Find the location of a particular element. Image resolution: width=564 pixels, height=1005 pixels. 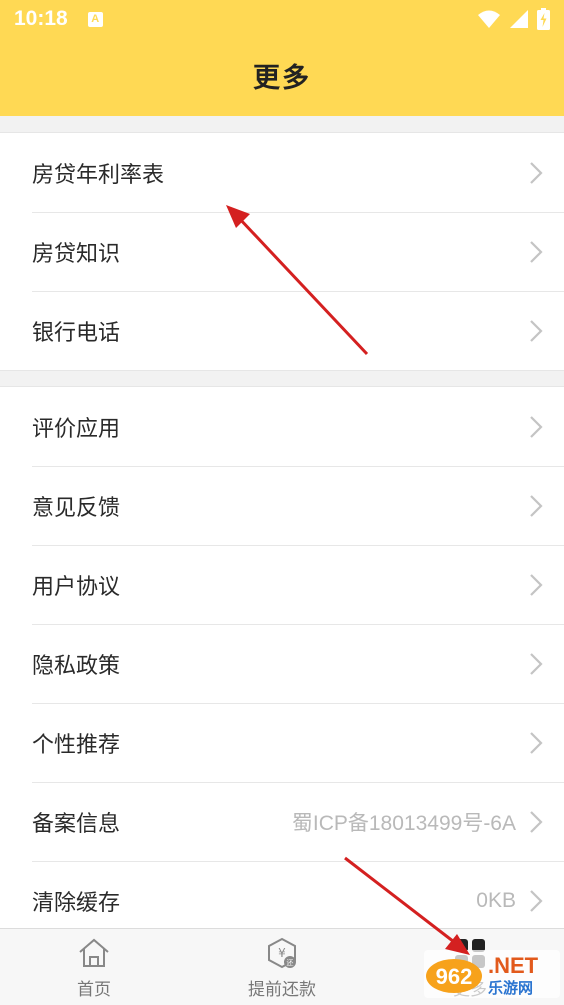

watermark-logo: 962 is located at coordinates (454, 976).